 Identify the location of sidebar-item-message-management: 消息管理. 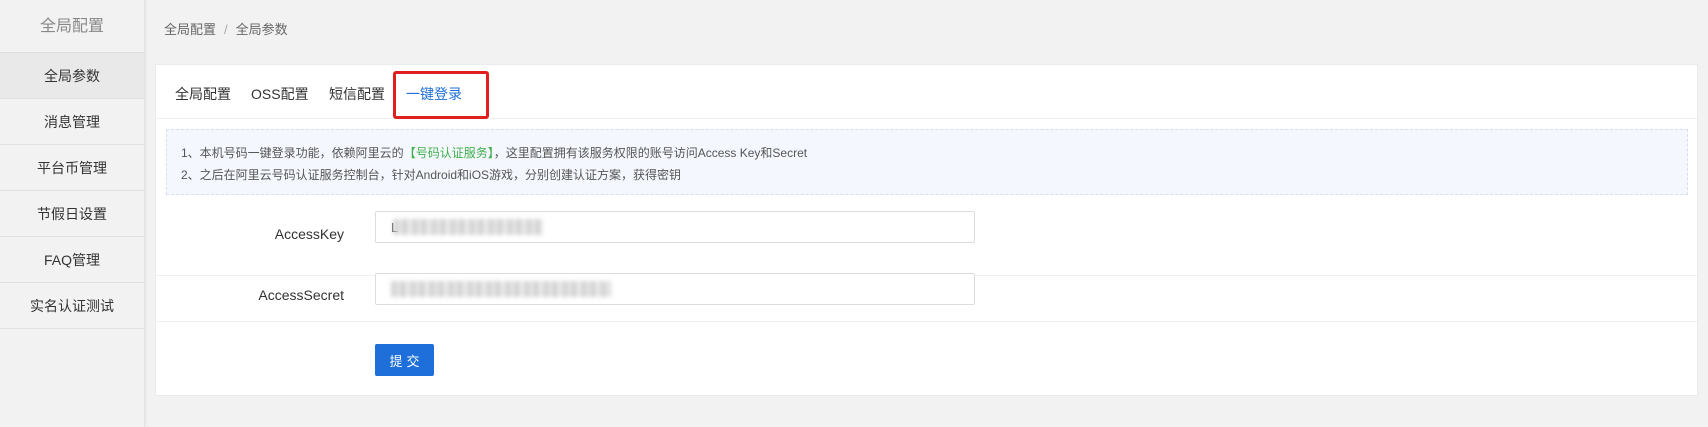
(72, 122).